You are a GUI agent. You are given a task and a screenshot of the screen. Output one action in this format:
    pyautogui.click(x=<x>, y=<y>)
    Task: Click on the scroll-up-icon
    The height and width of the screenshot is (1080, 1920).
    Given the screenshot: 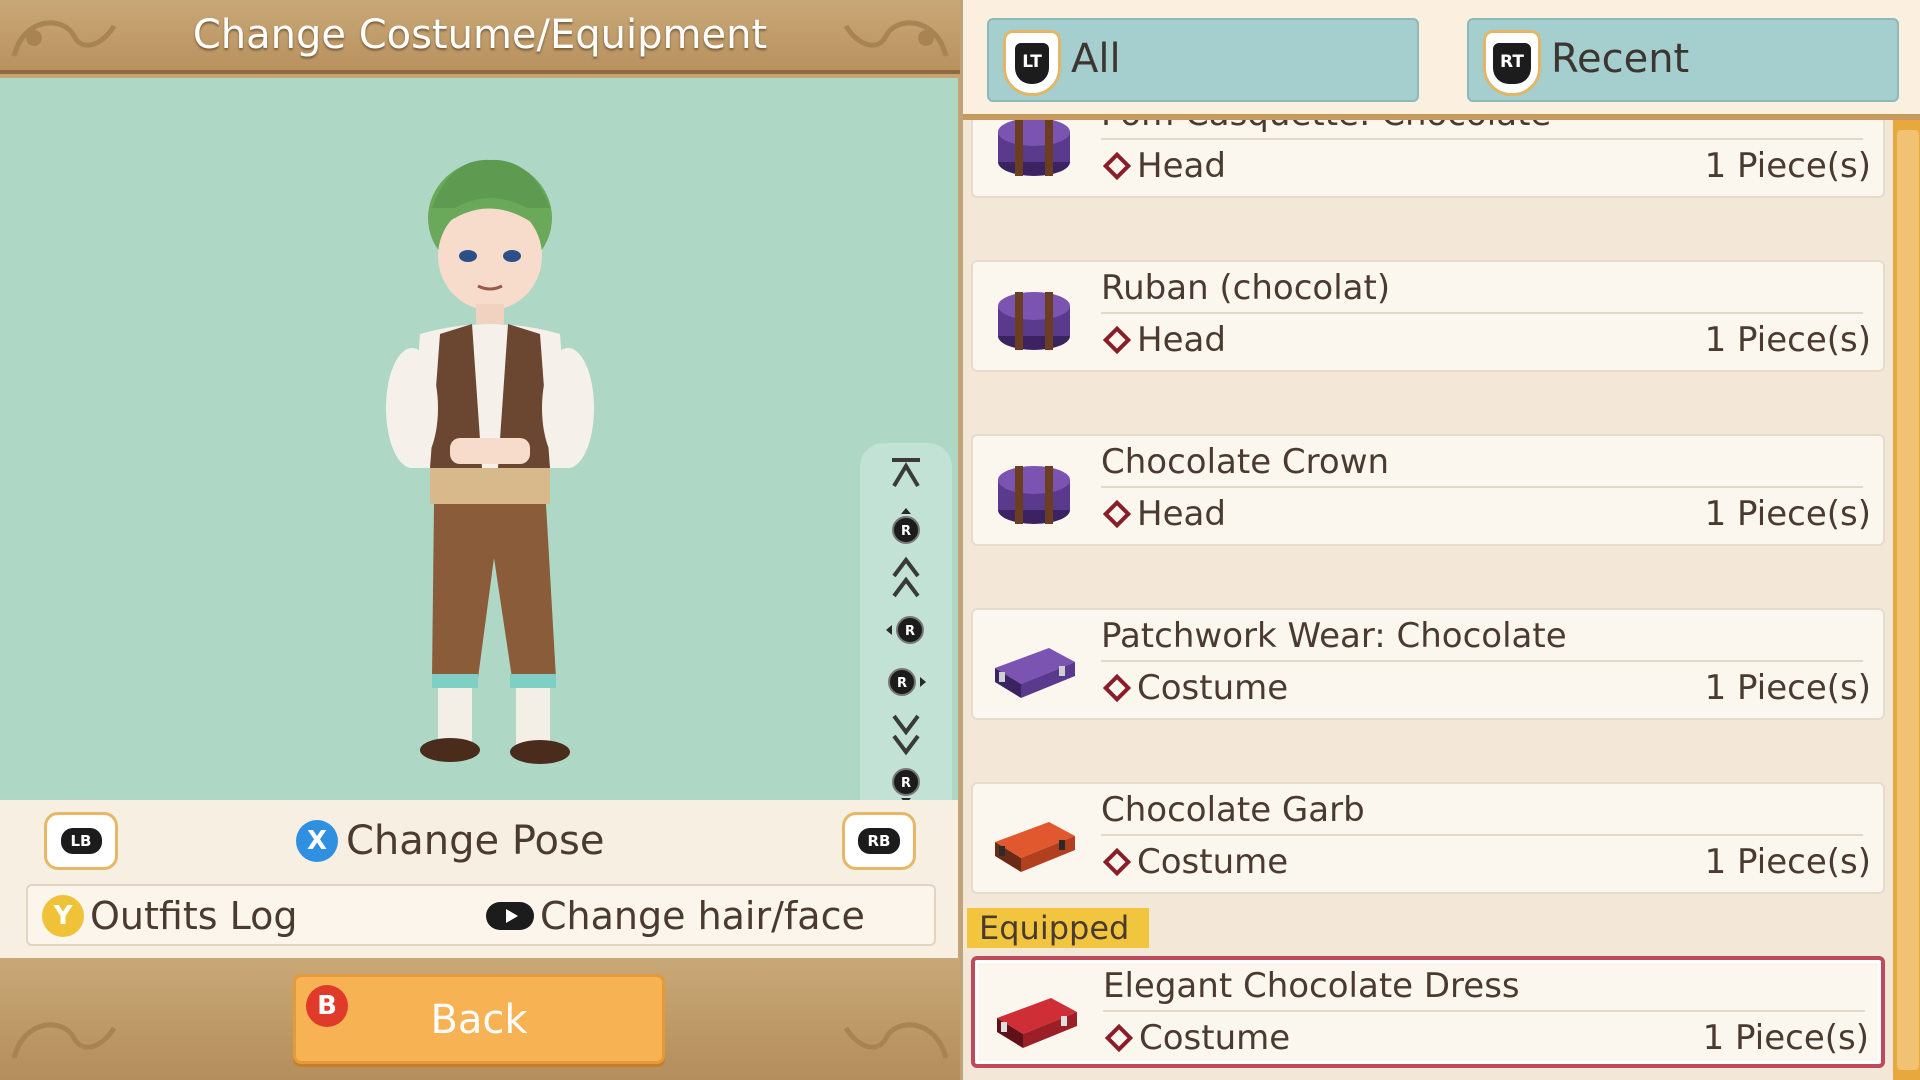 What is the action you would take?
    pyautogui.click(x=906, y=578)
    